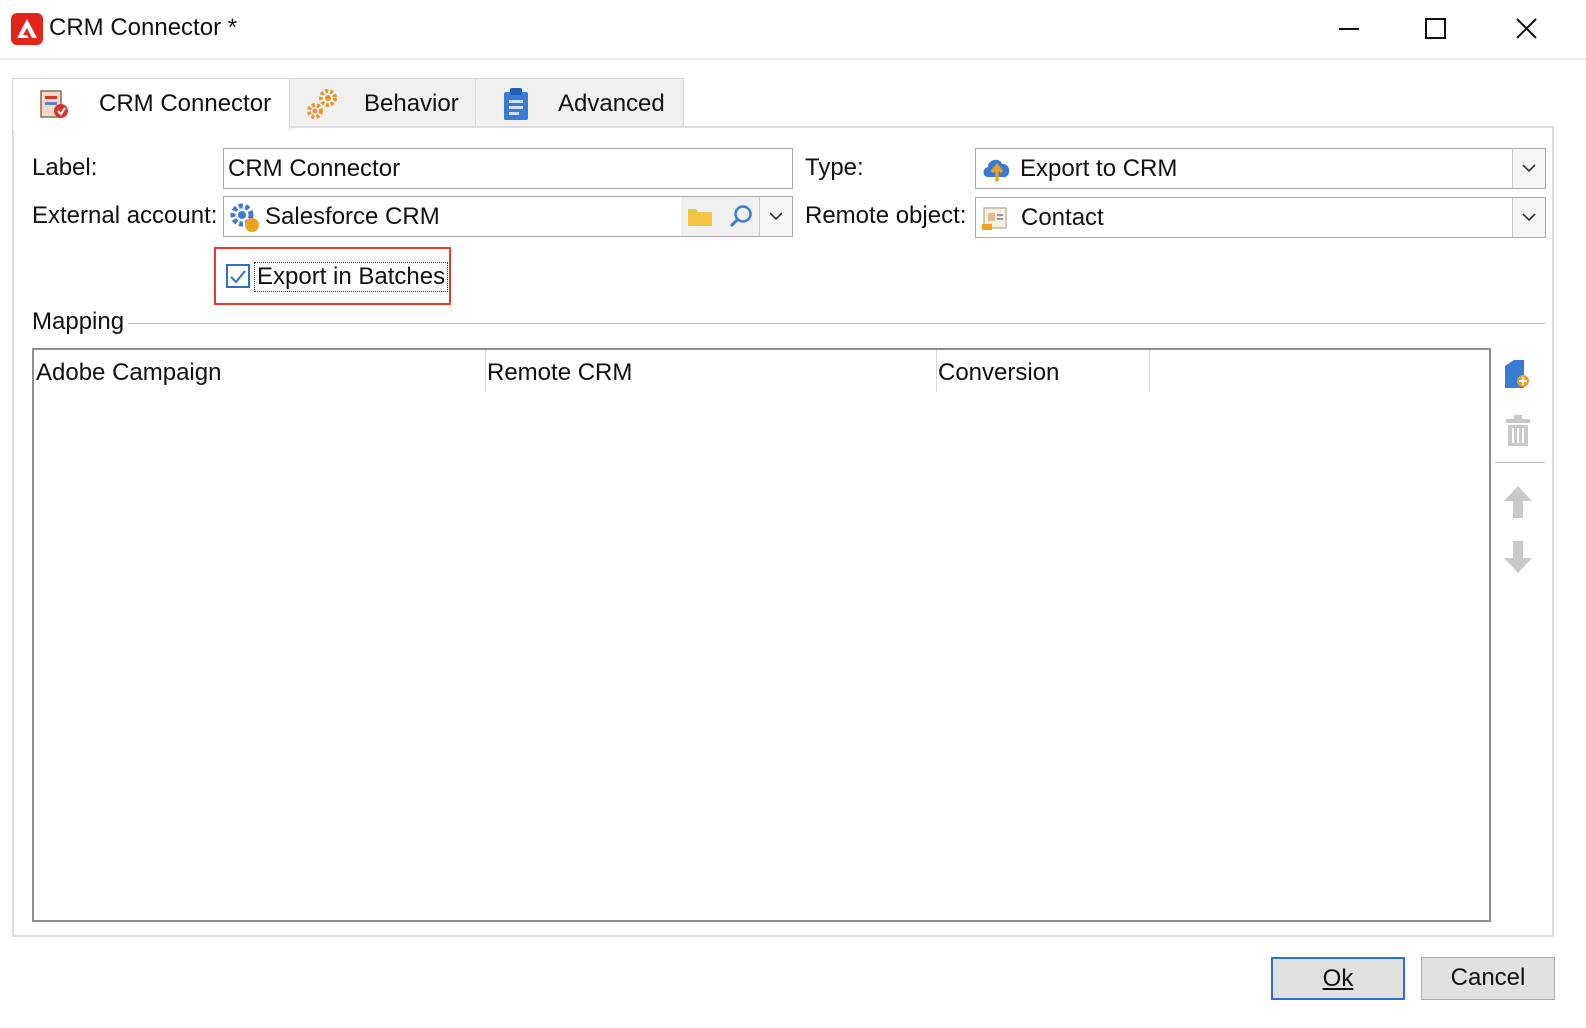  What do you see at coordinates (129, 372) in the screenshot?
I see `column-header-label: Adobe Campaign` at bounding box center [129, 372].